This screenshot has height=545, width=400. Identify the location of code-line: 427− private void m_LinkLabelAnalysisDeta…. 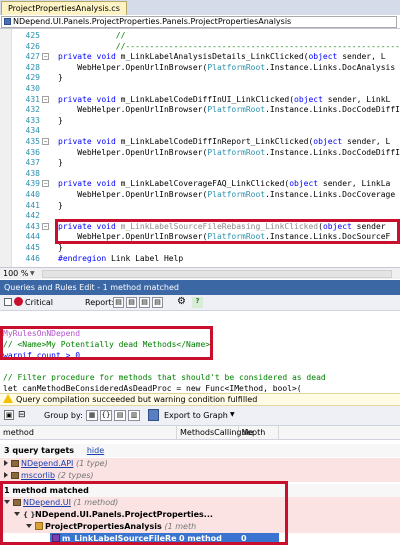
(200, 56).